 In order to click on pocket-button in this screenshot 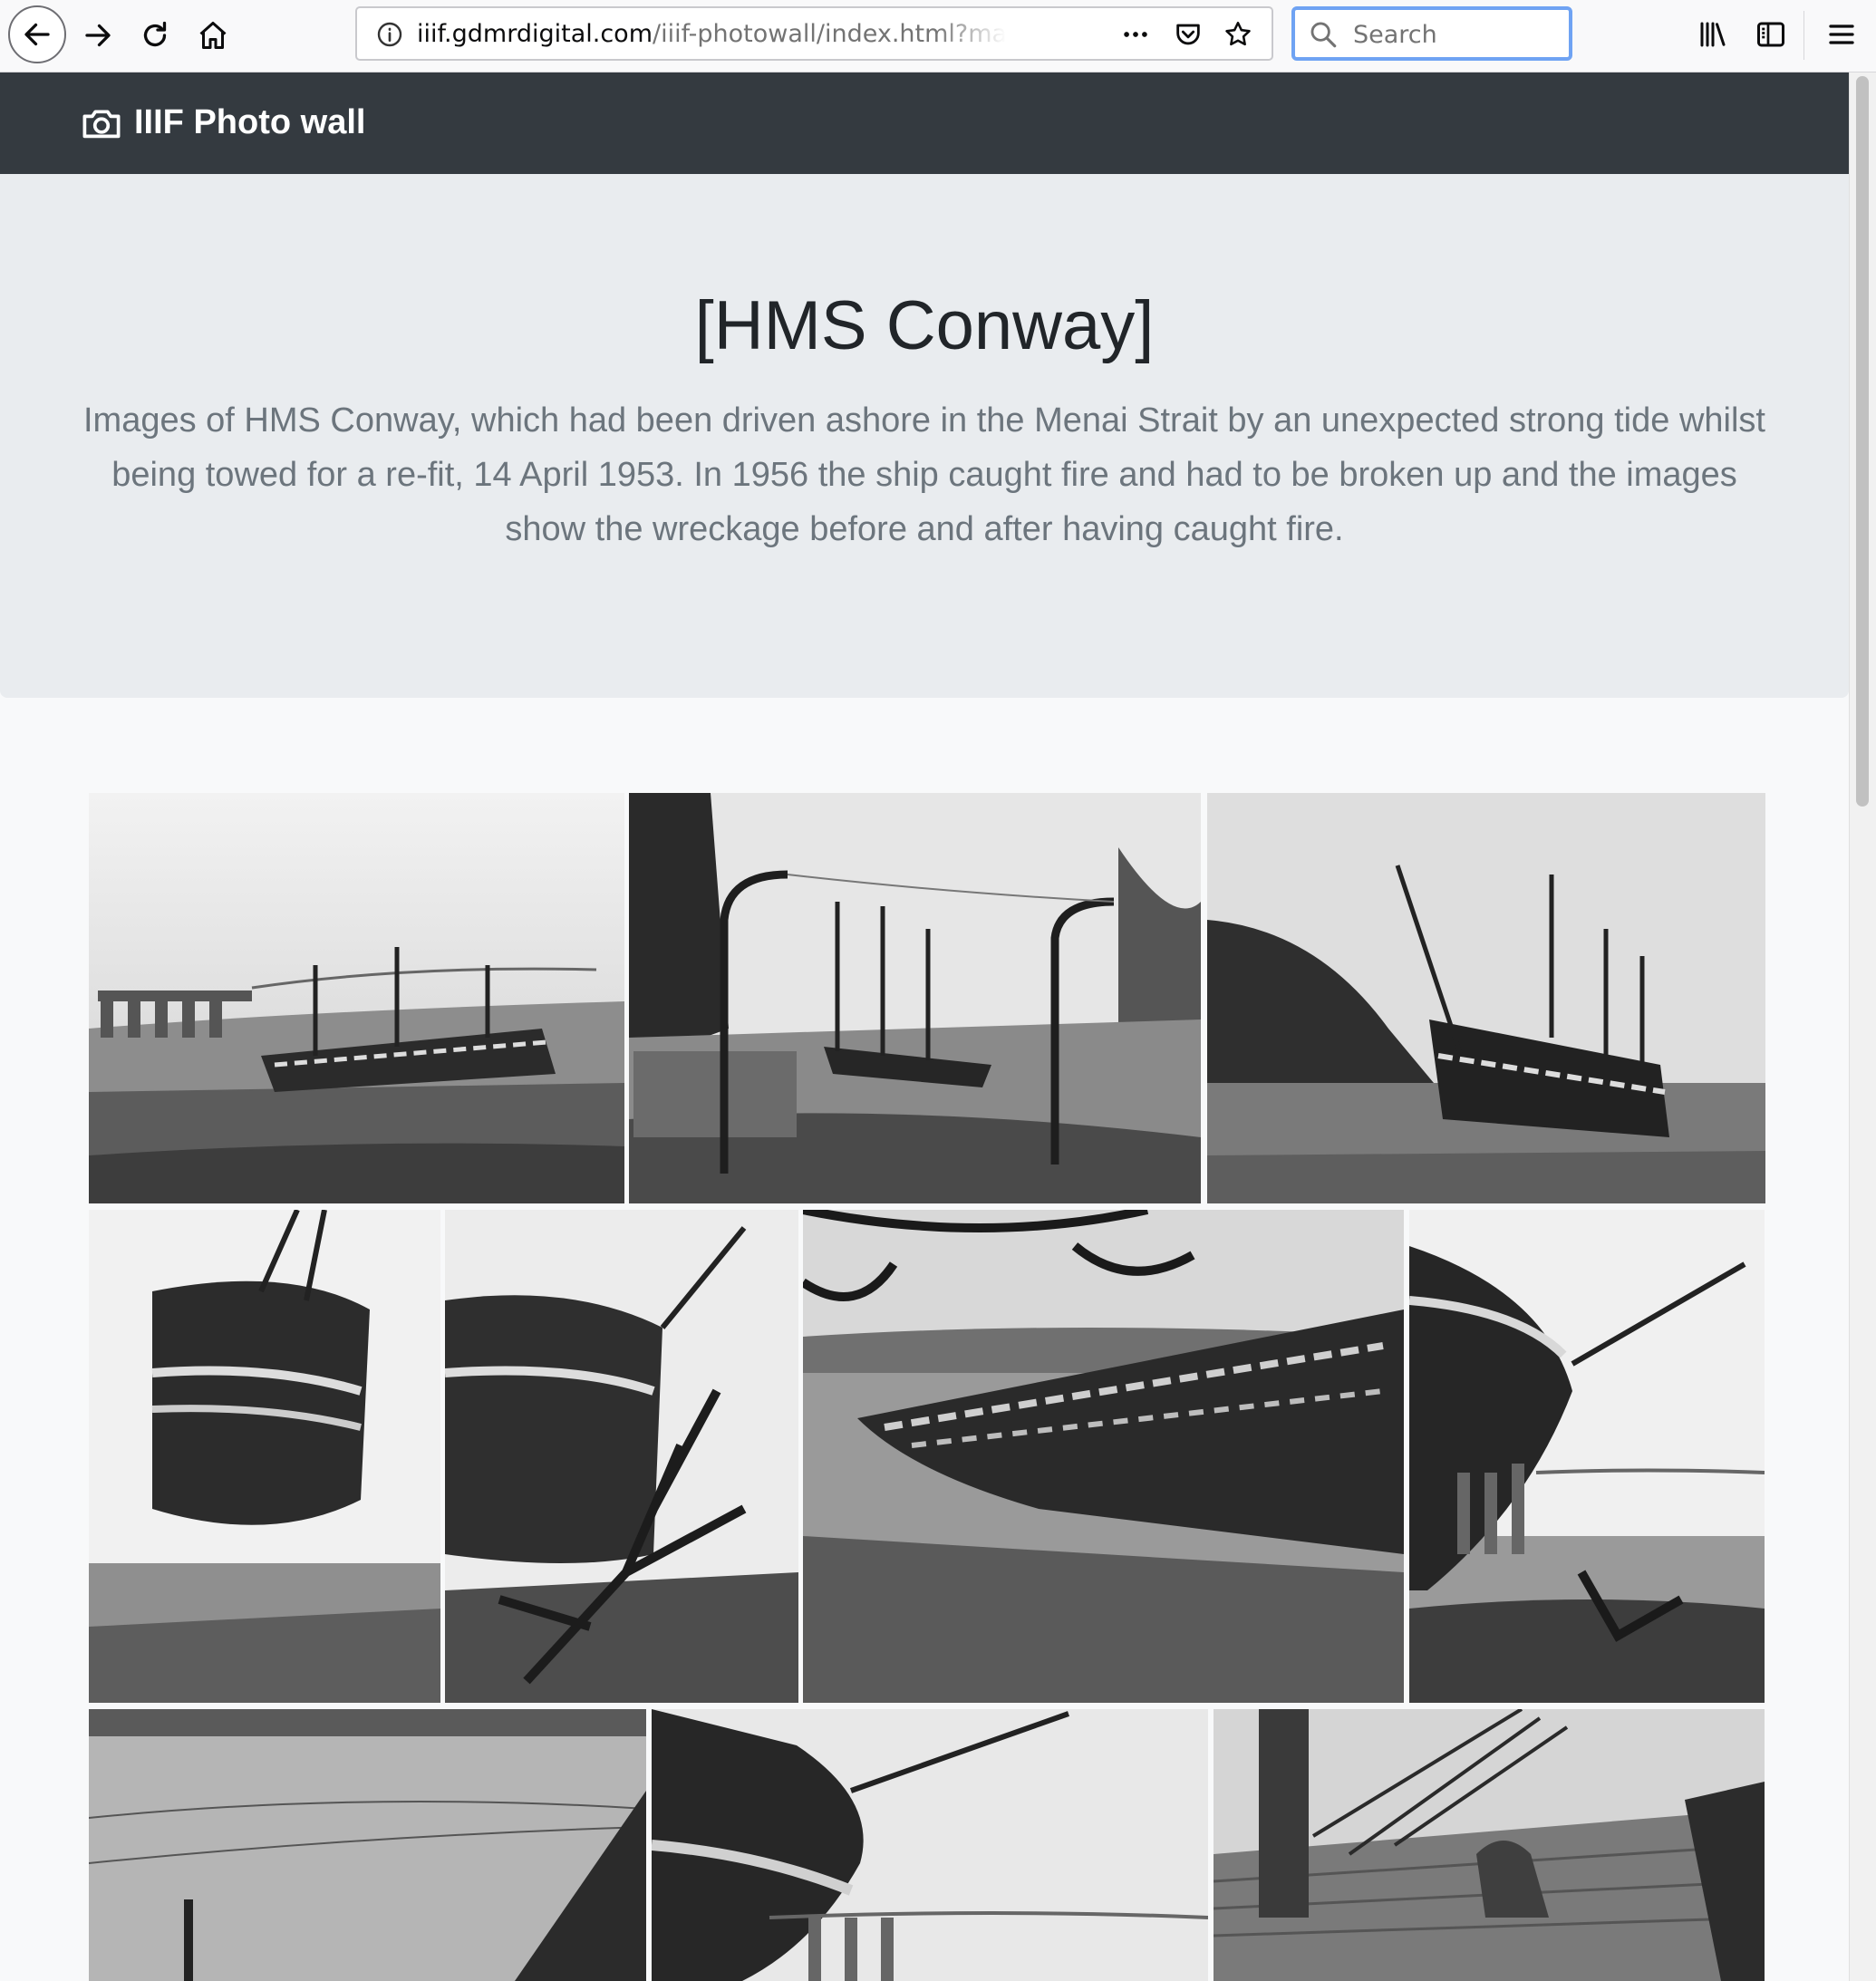, I will do `click(1188, 34)`.